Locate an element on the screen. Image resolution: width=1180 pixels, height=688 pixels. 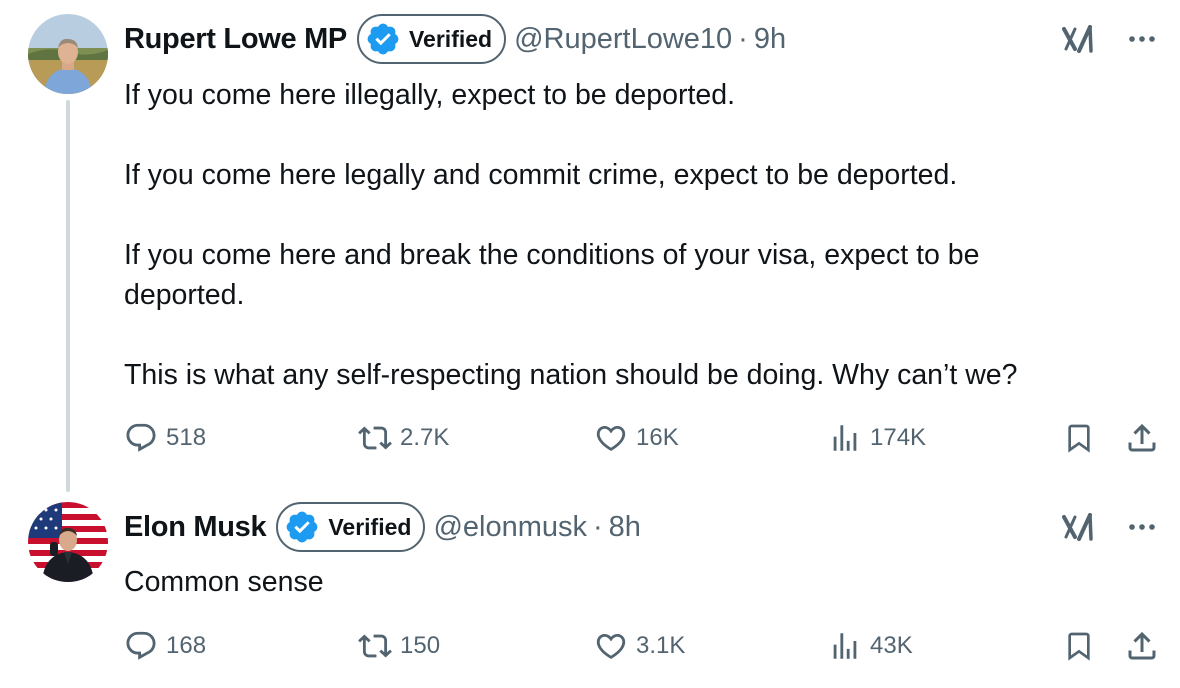
tweet-actions: 168 150 3.1K 43K is located at coordinates (652, 646).